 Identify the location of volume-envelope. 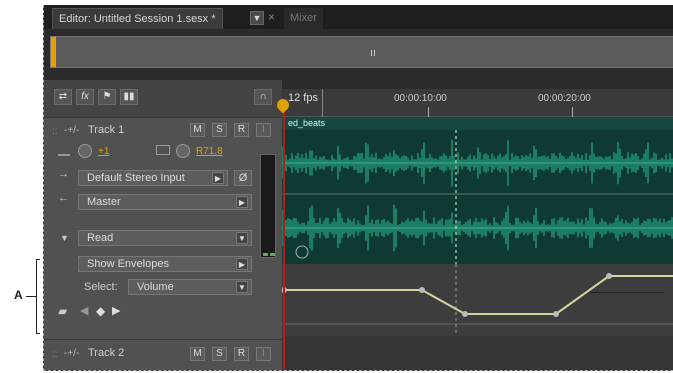
(478, 295).